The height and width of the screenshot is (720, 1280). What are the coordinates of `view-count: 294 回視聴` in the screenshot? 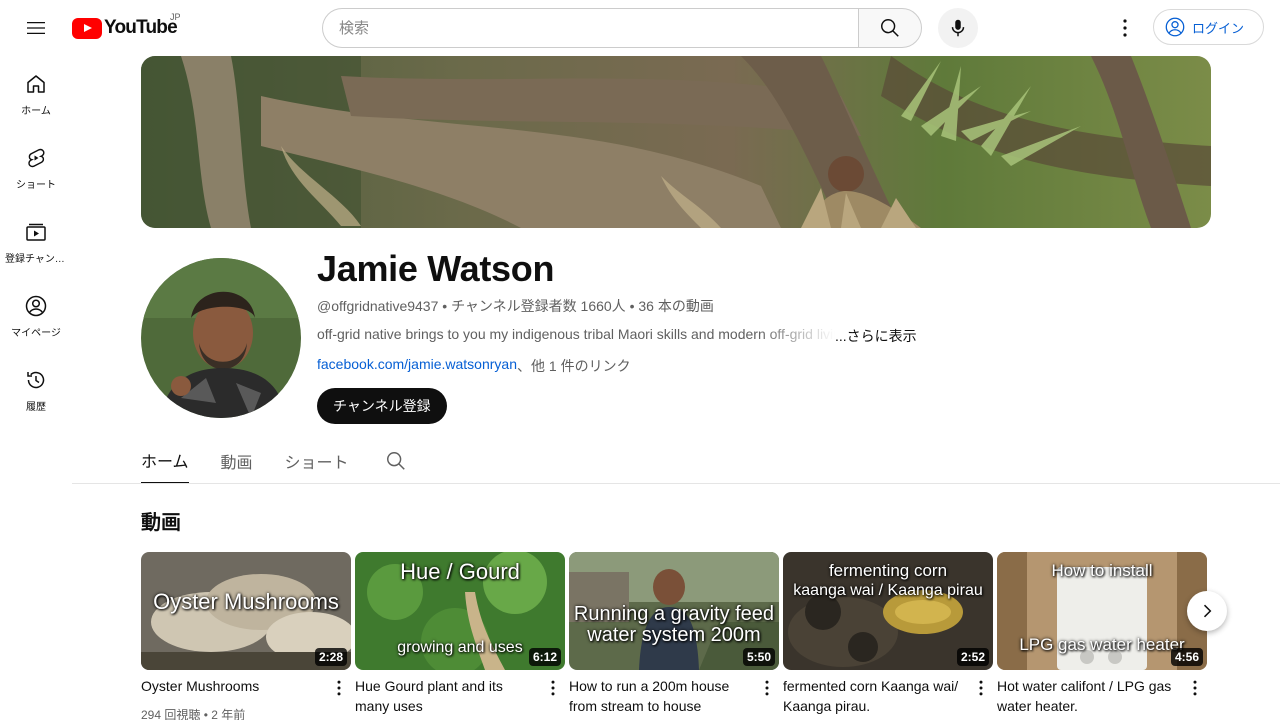 It's located at (171, 714).